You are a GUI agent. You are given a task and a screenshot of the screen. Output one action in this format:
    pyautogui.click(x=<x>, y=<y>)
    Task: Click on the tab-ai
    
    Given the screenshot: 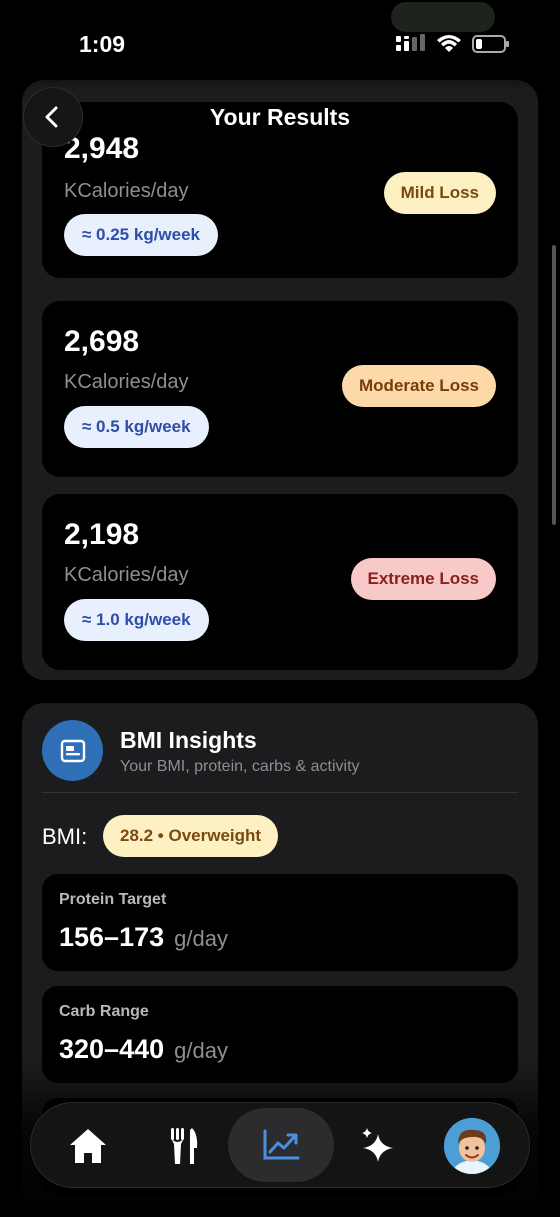 What is the action you would take?
    pyautogui.click(x=378, y=1146)
    